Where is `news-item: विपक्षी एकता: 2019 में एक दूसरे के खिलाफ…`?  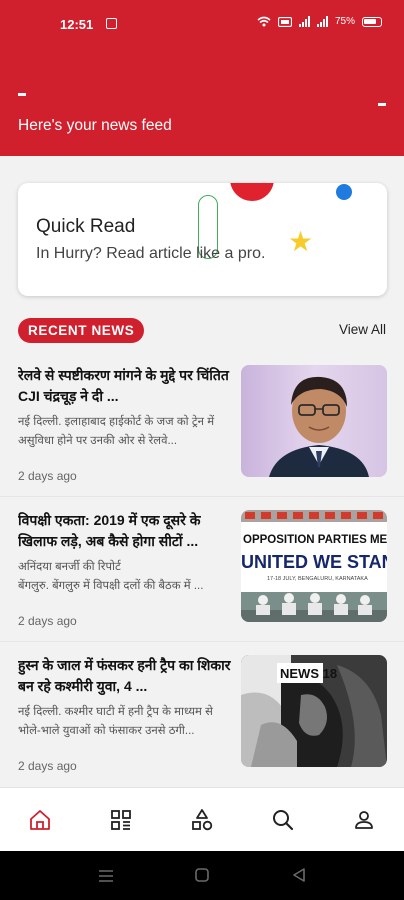 news-item: विपक्षी एकता: 2019 में एक दूसरे के खिलाफ… is located at coordinates (202, 570).